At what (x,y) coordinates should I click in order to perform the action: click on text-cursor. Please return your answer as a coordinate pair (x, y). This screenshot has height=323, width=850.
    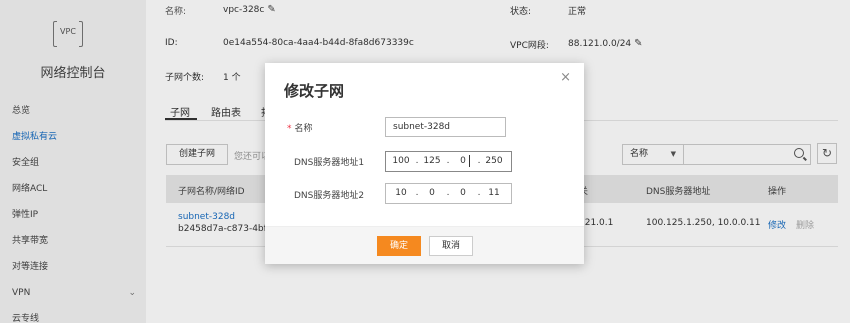
    Looking at the image, I should click on (469, 161).